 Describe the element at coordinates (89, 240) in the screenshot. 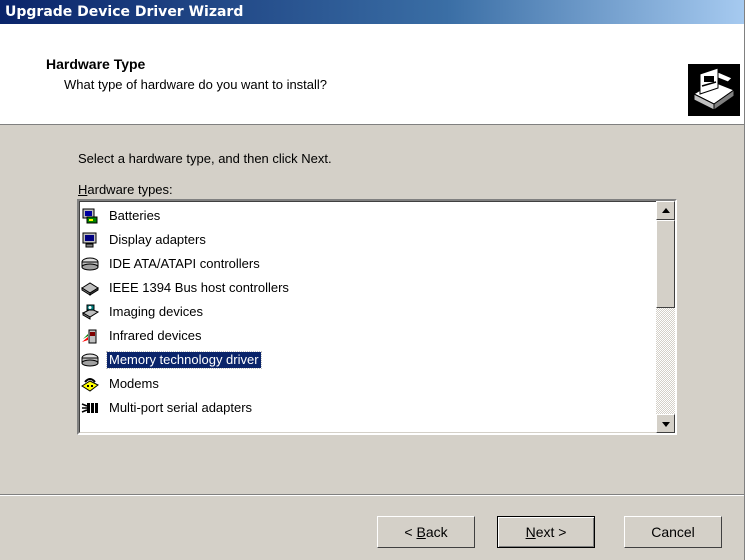

I see `monitor-icon` at that location.